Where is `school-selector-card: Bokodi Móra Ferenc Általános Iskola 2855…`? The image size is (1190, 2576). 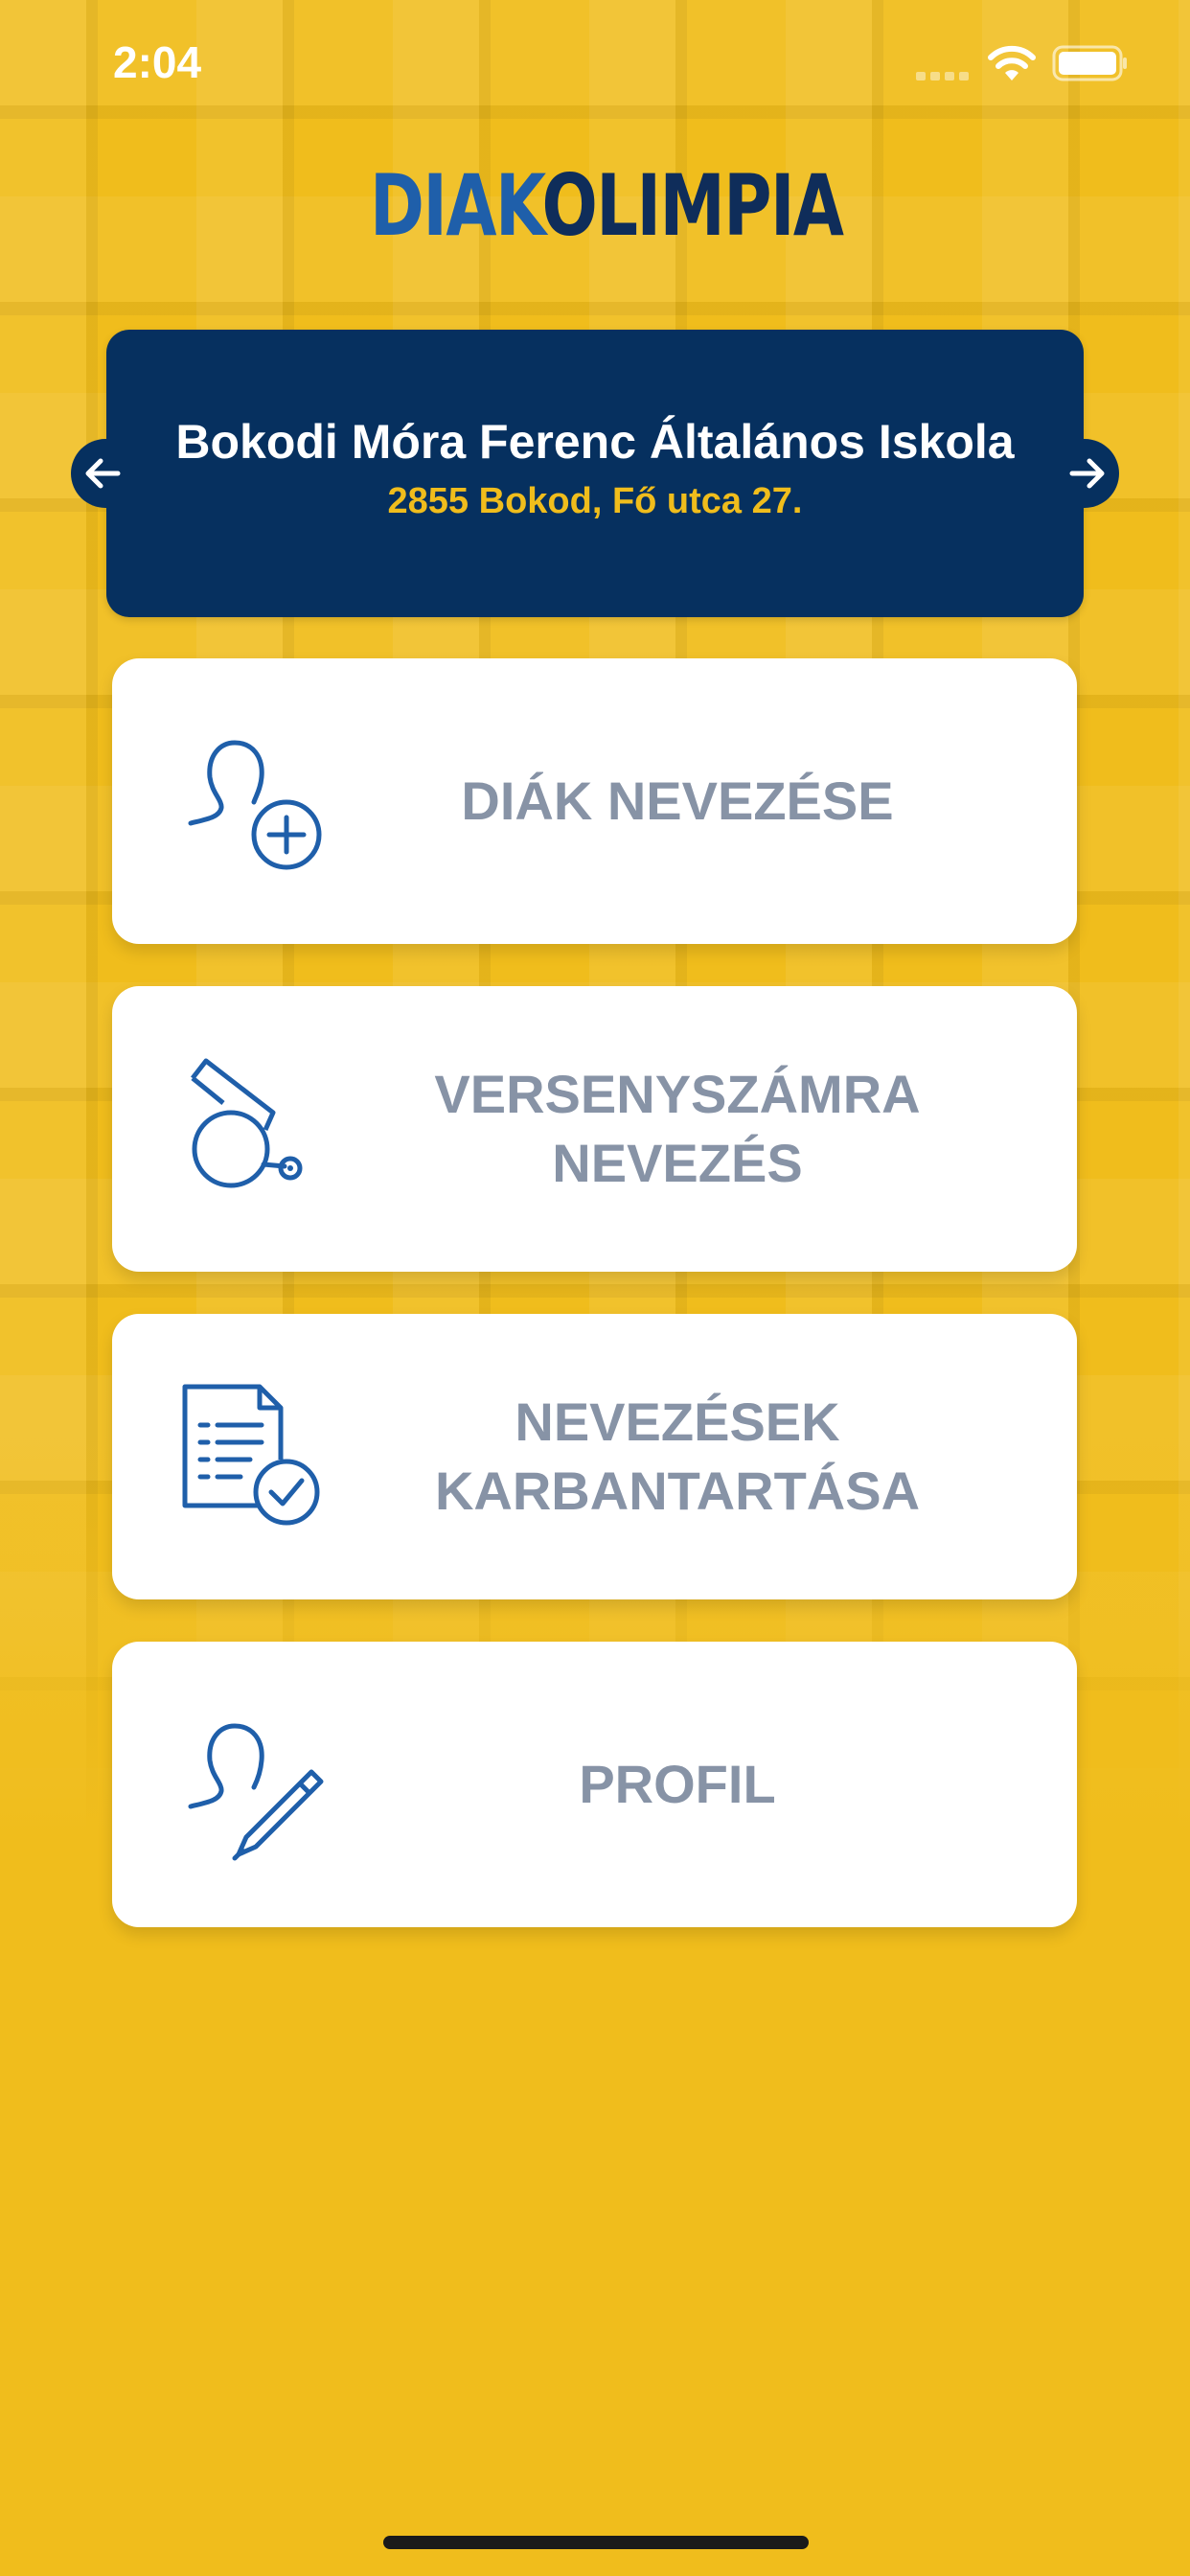
school-selector-card: Bokodi Móra Ferenc Általános Iskola 2855… is located at coordinates (595, 473).